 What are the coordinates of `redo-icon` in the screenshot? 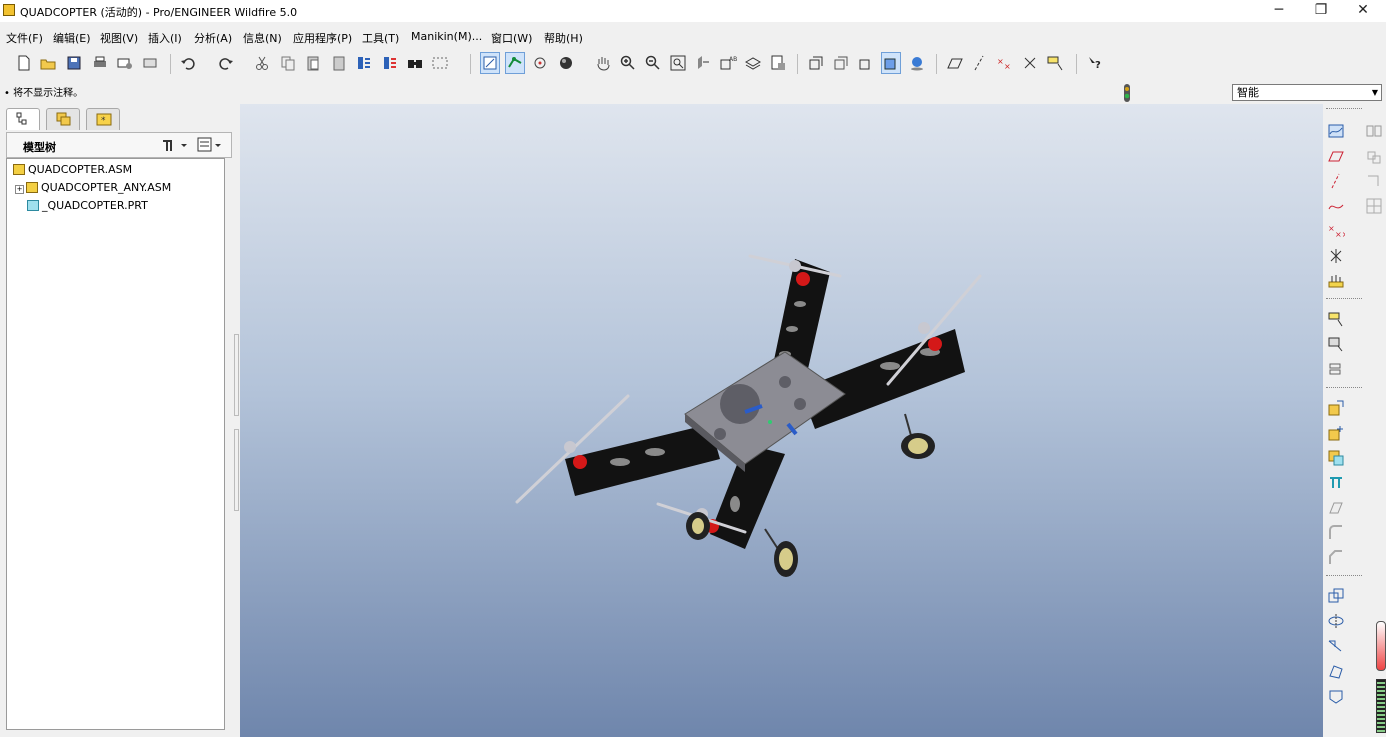 It's located at (226, 63).